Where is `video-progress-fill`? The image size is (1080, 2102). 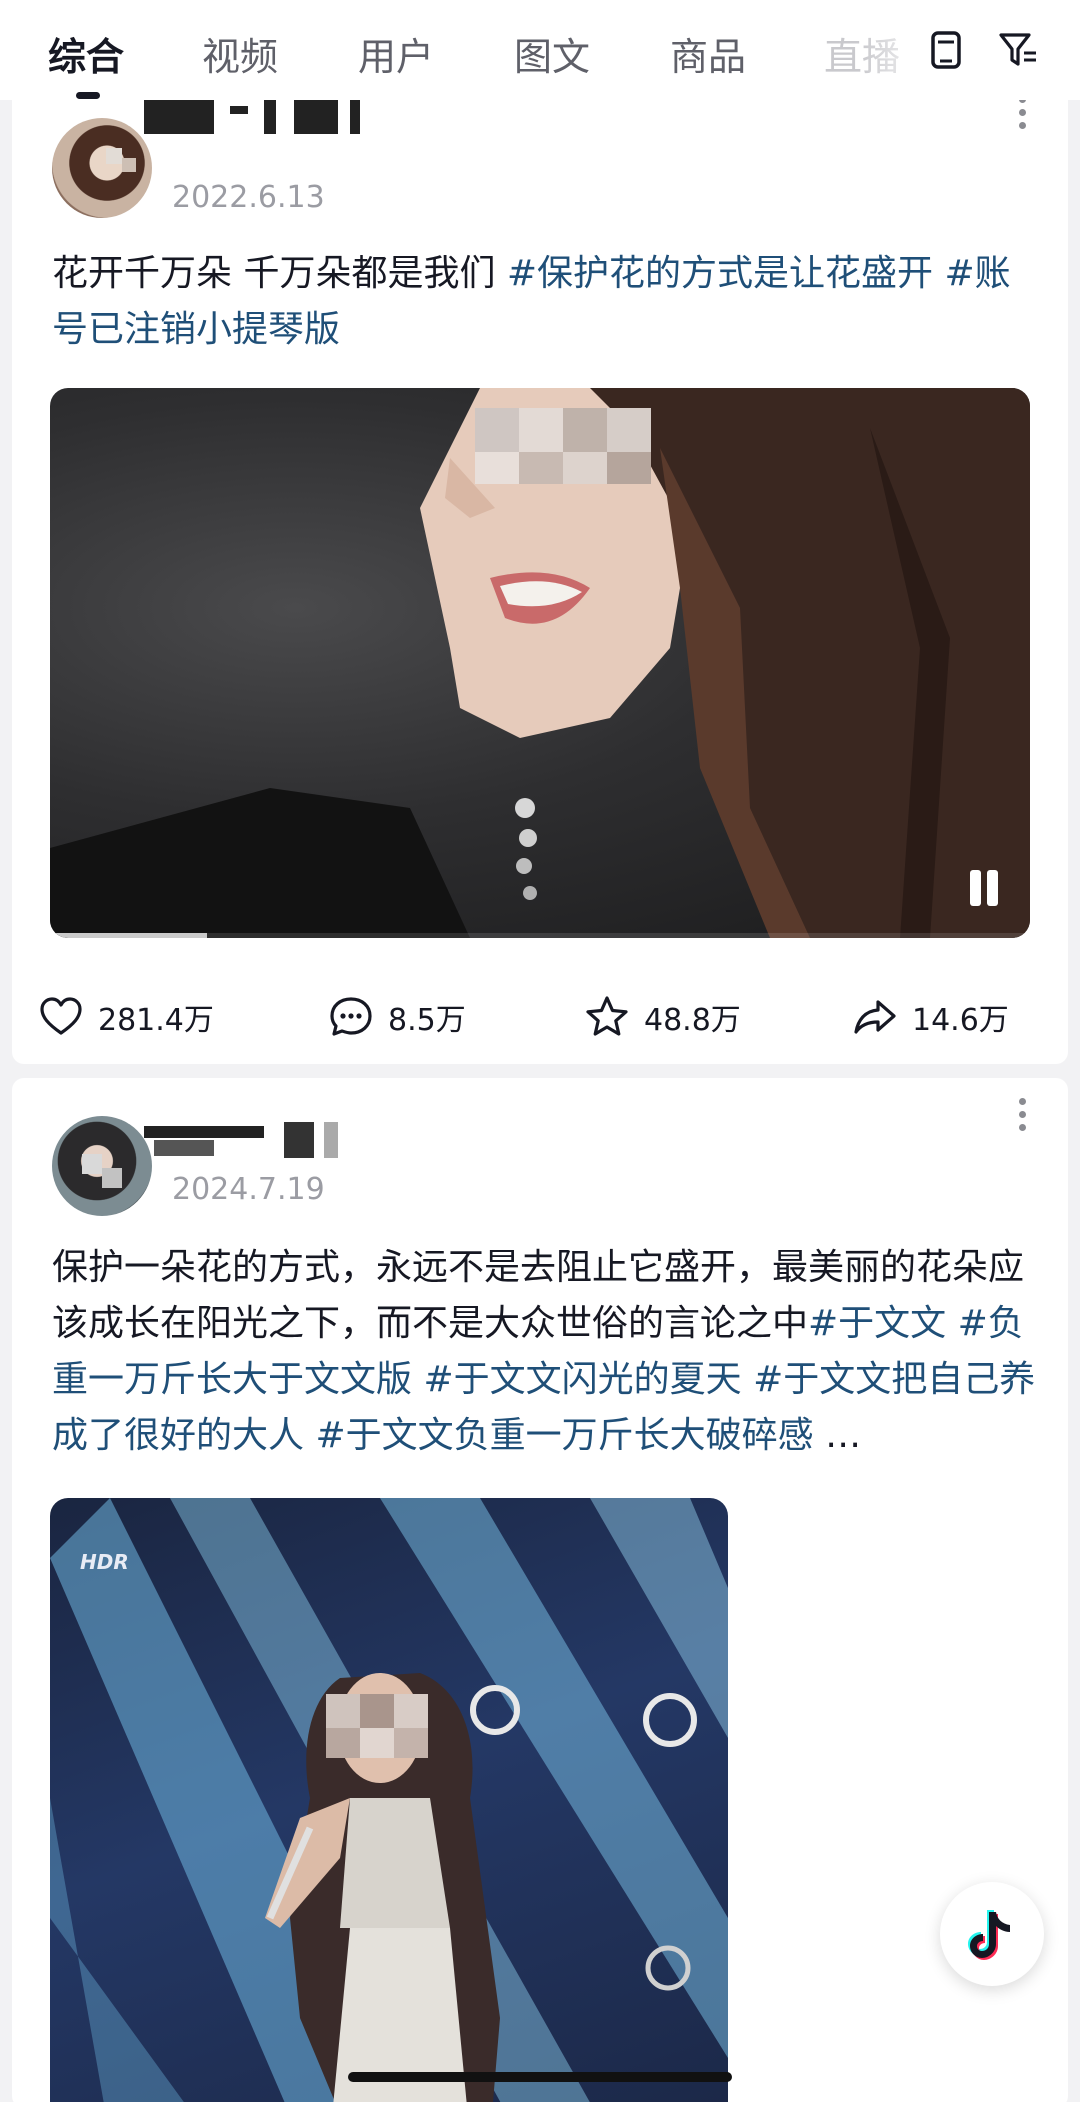
video-progress-fill is located at coordinates (128, 935).